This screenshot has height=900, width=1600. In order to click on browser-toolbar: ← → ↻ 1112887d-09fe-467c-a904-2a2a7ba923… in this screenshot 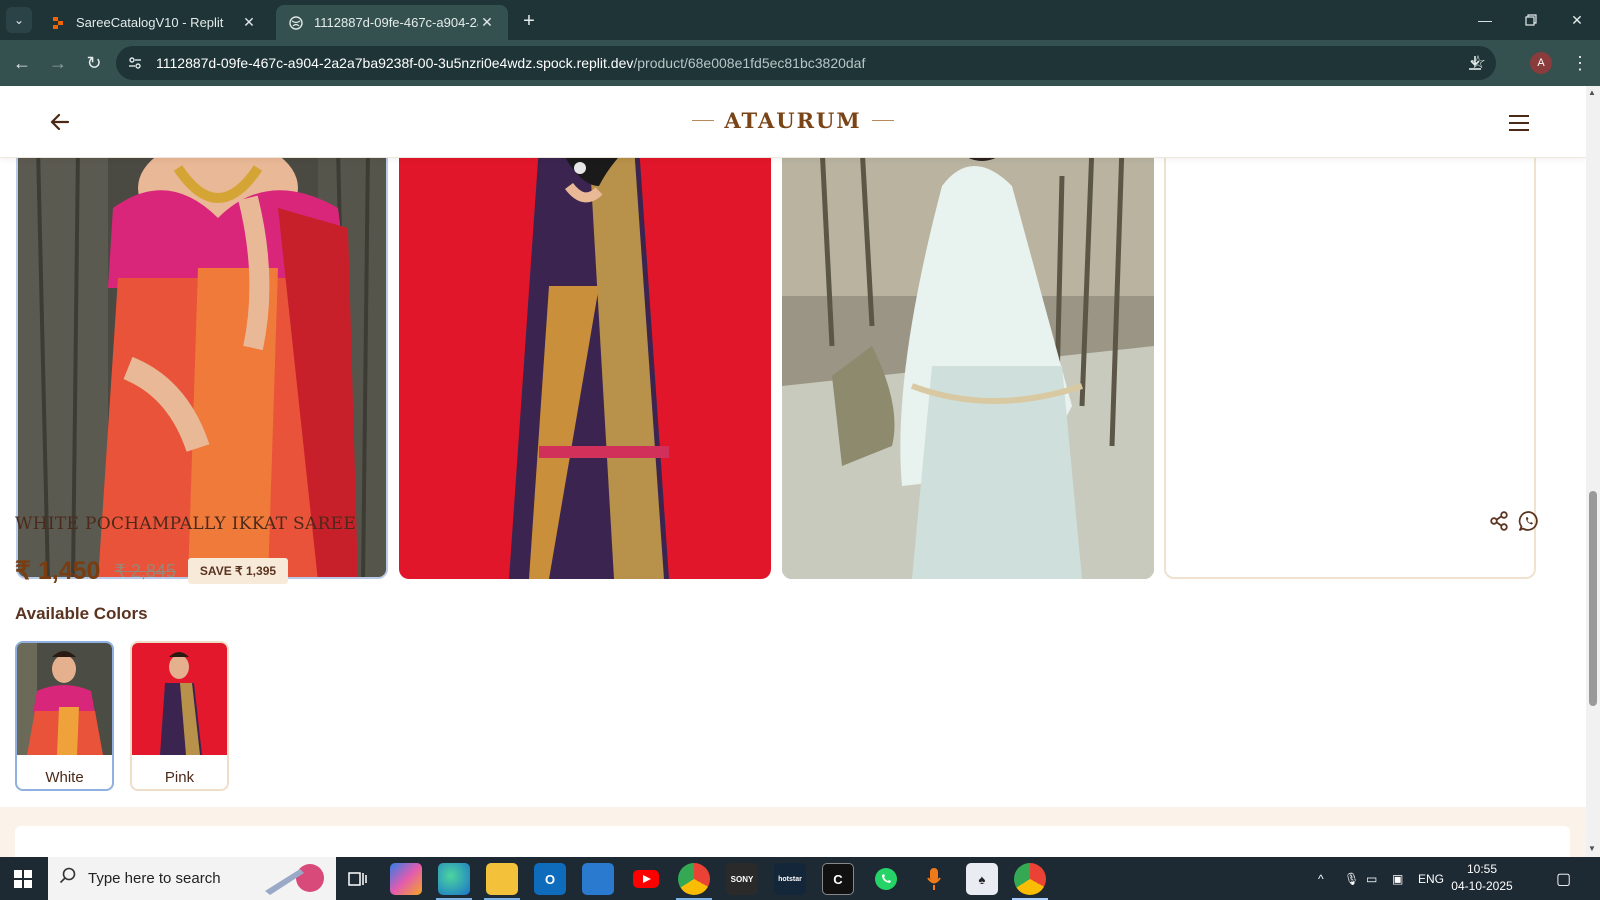, I will do `click(800, 63)`.